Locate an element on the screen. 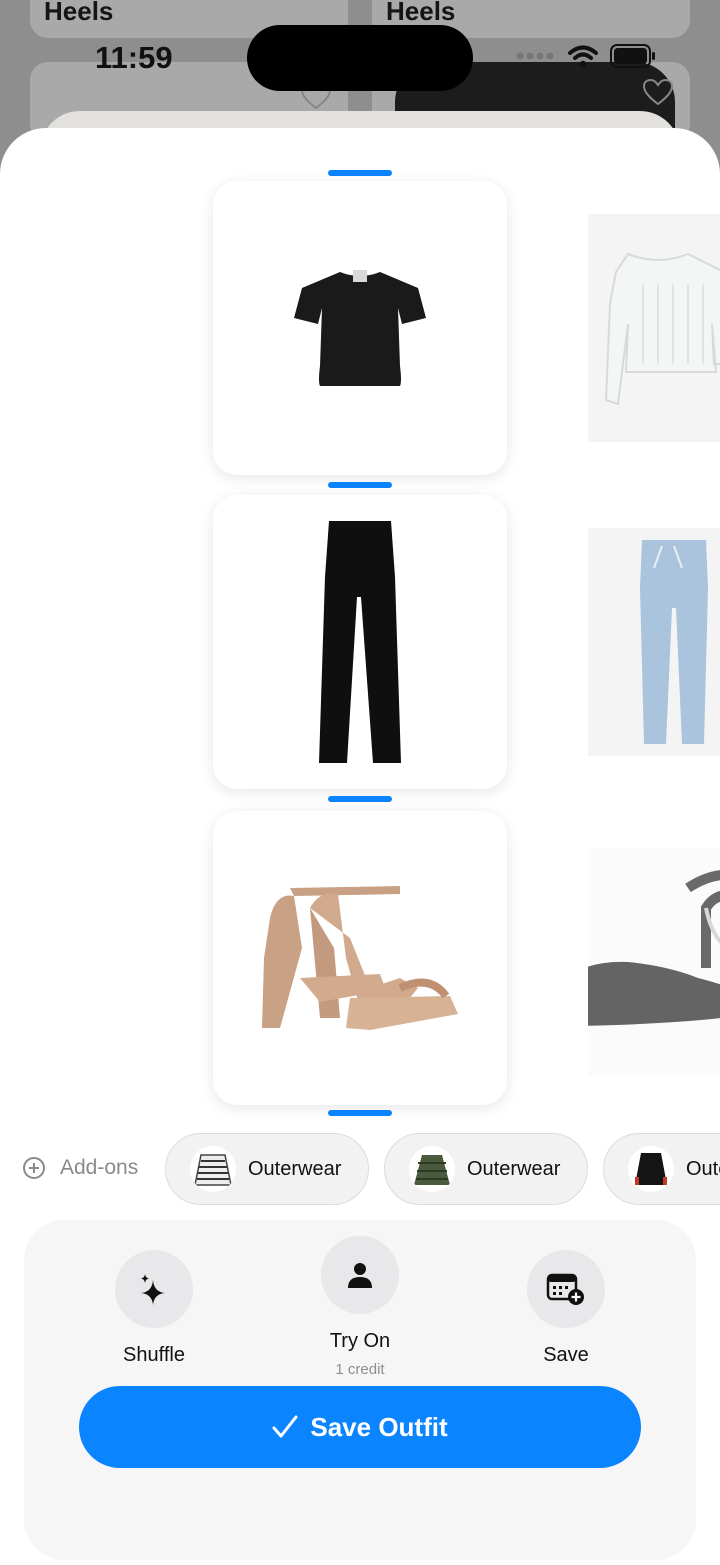 This screenshot has width=720, height=1565. addon-chip-outerwear: Oute is located at coordinates (661, 1169).